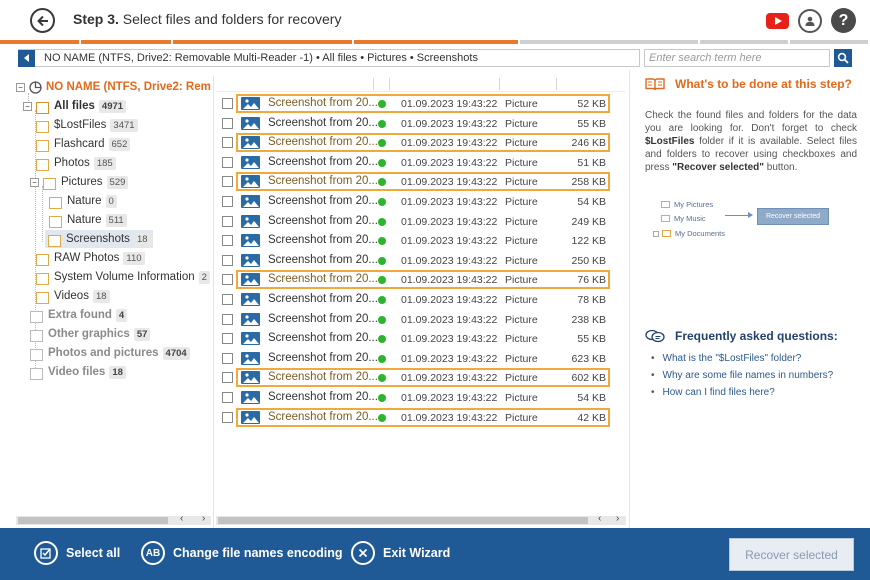  I want to click on tree-item-videos: Videos 18, so click(73, 296).